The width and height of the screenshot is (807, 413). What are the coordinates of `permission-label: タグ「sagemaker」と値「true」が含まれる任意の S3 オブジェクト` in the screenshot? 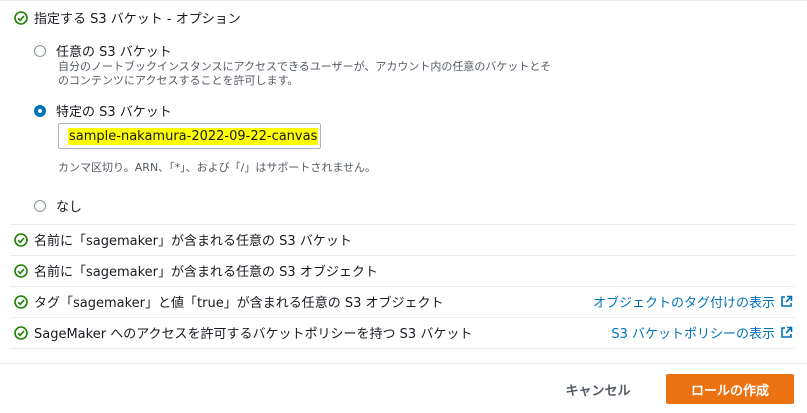 It's located at (239, 303).